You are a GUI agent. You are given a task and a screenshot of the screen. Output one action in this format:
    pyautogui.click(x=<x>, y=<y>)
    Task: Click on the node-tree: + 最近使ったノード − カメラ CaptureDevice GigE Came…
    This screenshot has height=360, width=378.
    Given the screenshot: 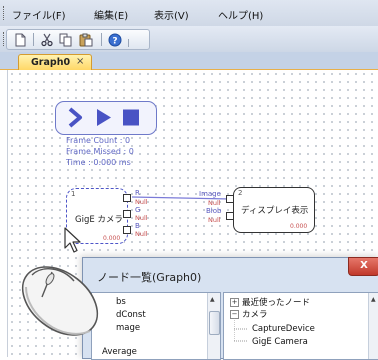 What is the action you would take?
    pyautogui.click(x=300, y=326)
    